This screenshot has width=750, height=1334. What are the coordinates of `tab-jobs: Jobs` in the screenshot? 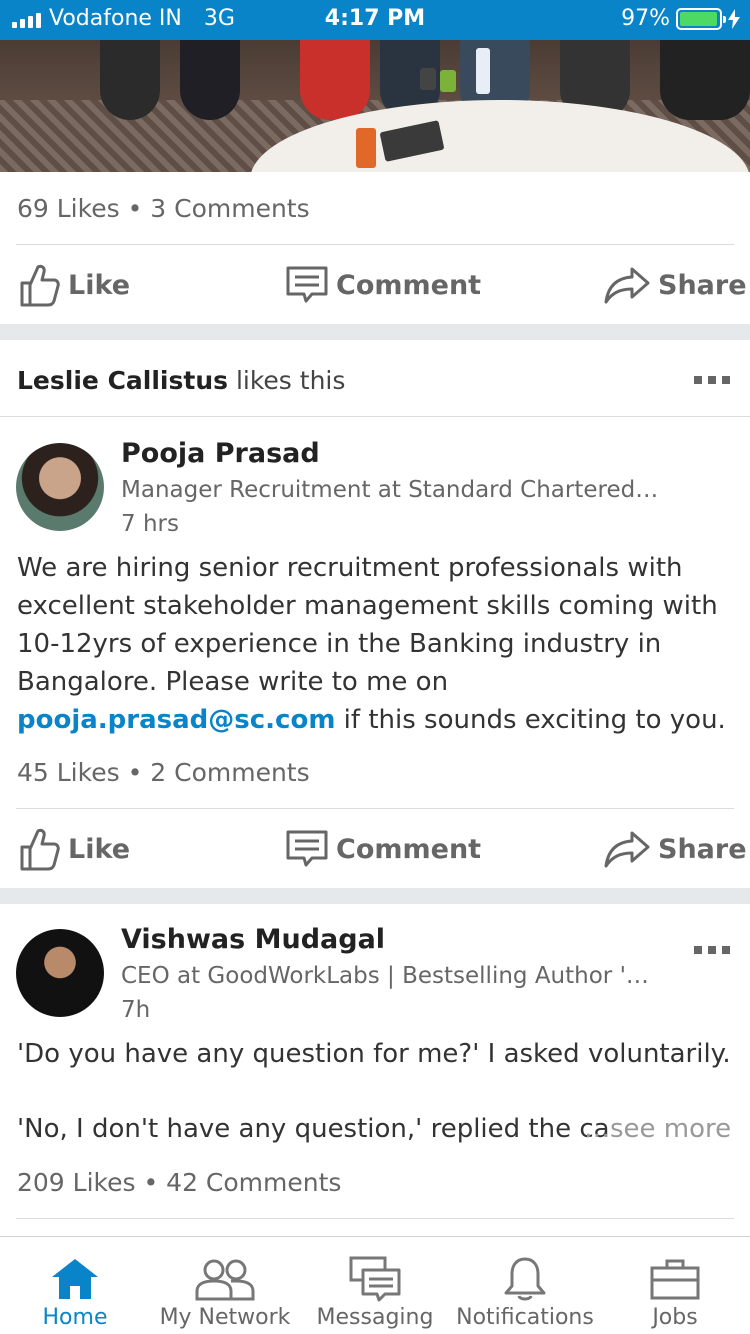 It's located at (675, 1285).